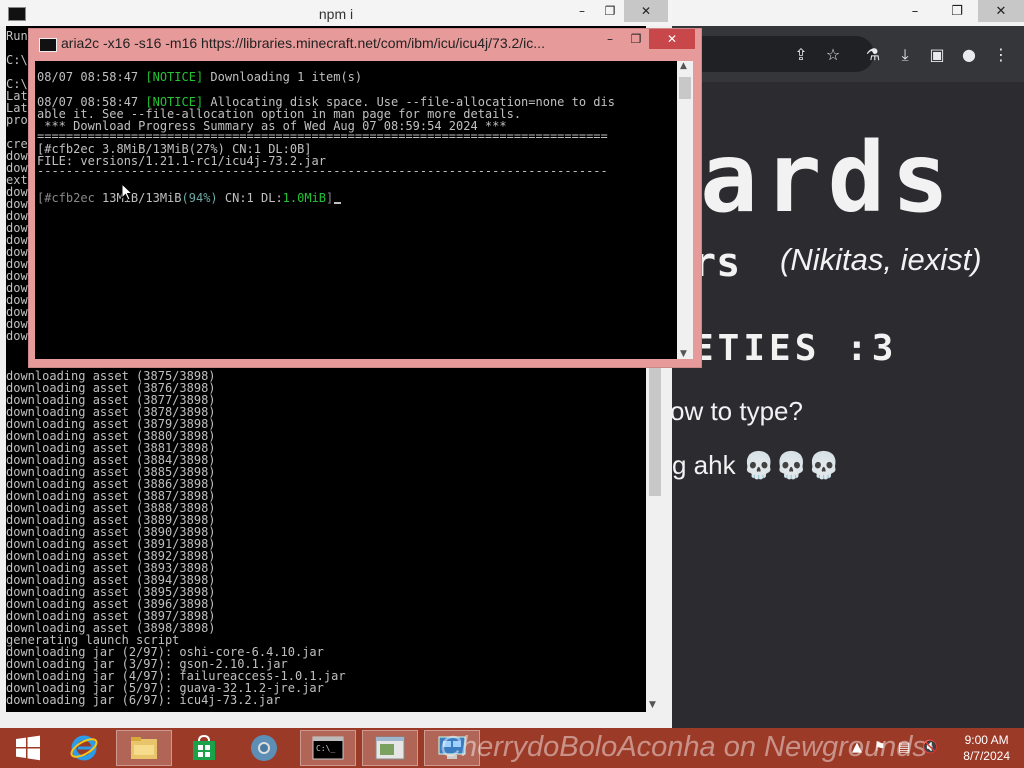 The image size is (1024, 768). I want to click on side-panel-icon: ▣, so click(937, 55).